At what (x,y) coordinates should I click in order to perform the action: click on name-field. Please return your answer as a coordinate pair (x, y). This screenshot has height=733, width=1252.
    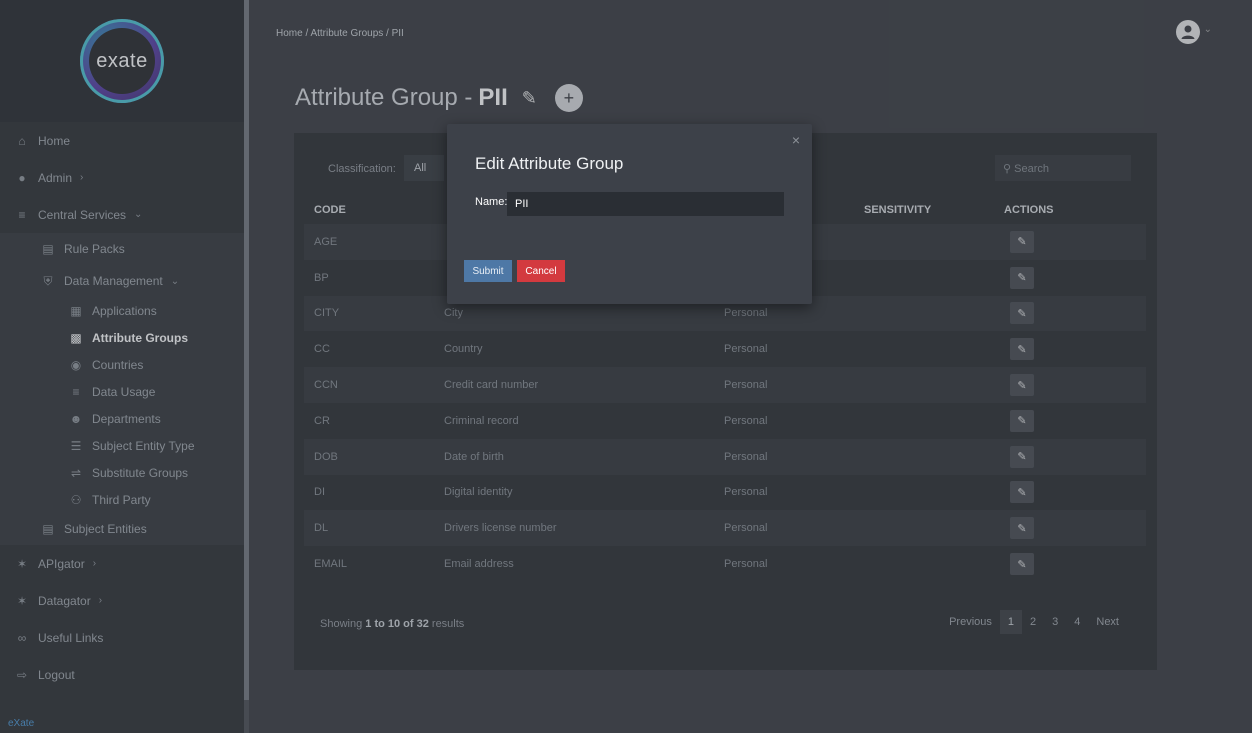
    Looking at the image, I should click on (645, 204).